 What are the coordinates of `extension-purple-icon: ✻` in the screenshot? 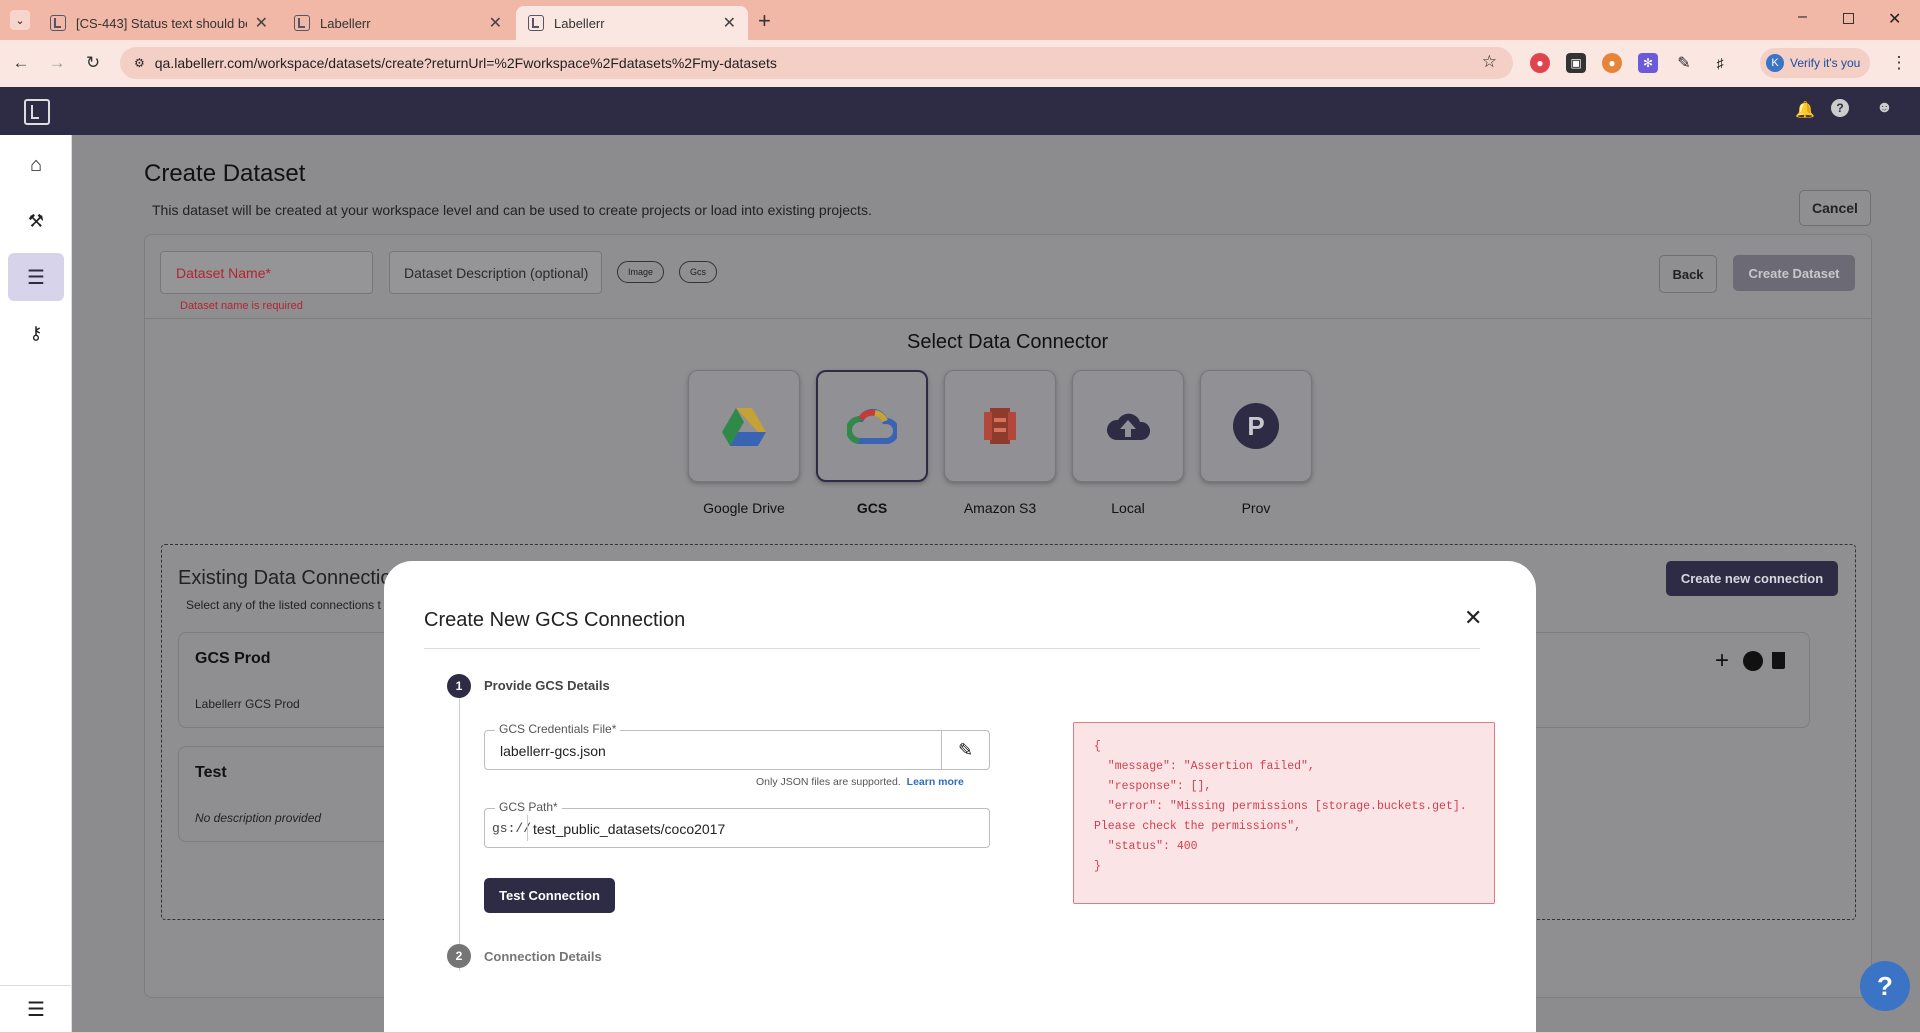 It's located at (1648, 63).